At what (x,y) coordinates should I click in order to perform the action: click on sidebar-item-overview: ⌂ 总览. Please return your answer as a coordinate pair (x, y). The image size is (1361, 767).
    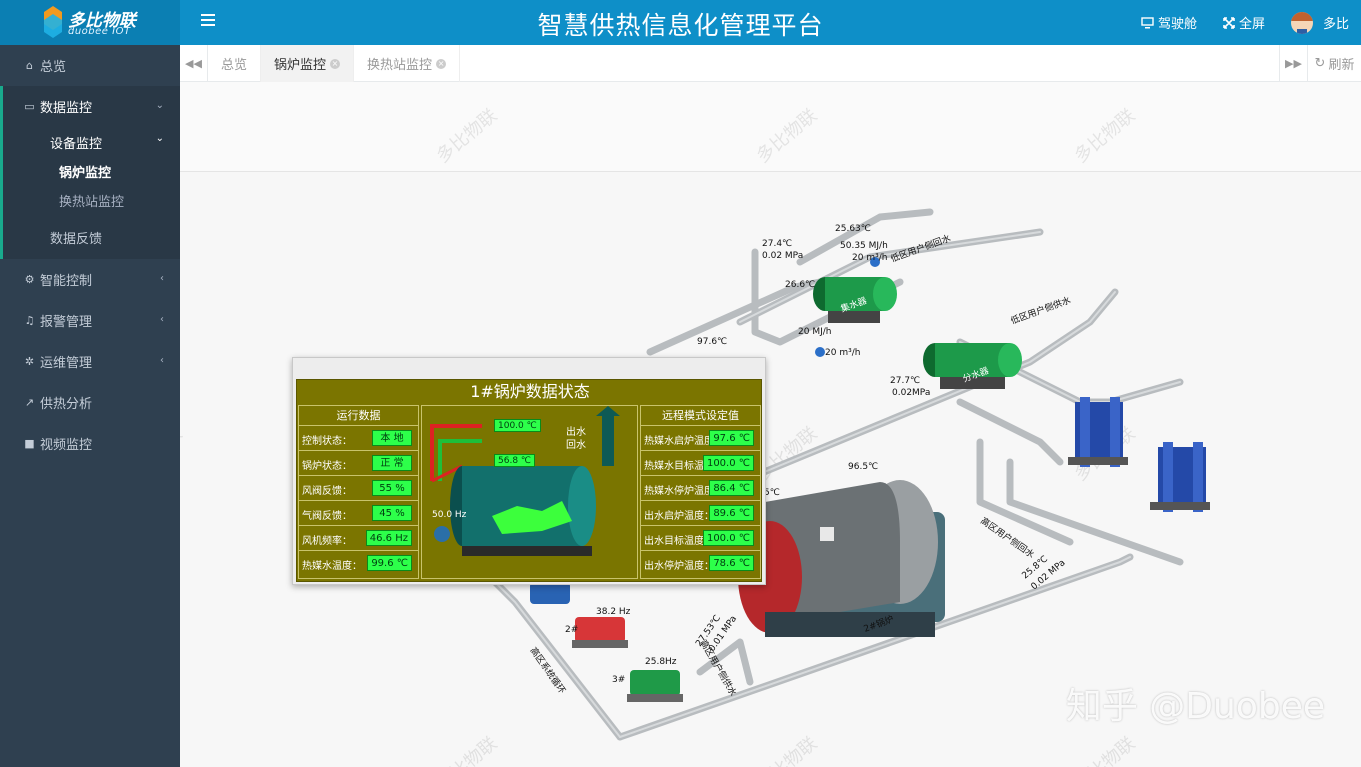
    Looking at the image, I should click on (90, 65).